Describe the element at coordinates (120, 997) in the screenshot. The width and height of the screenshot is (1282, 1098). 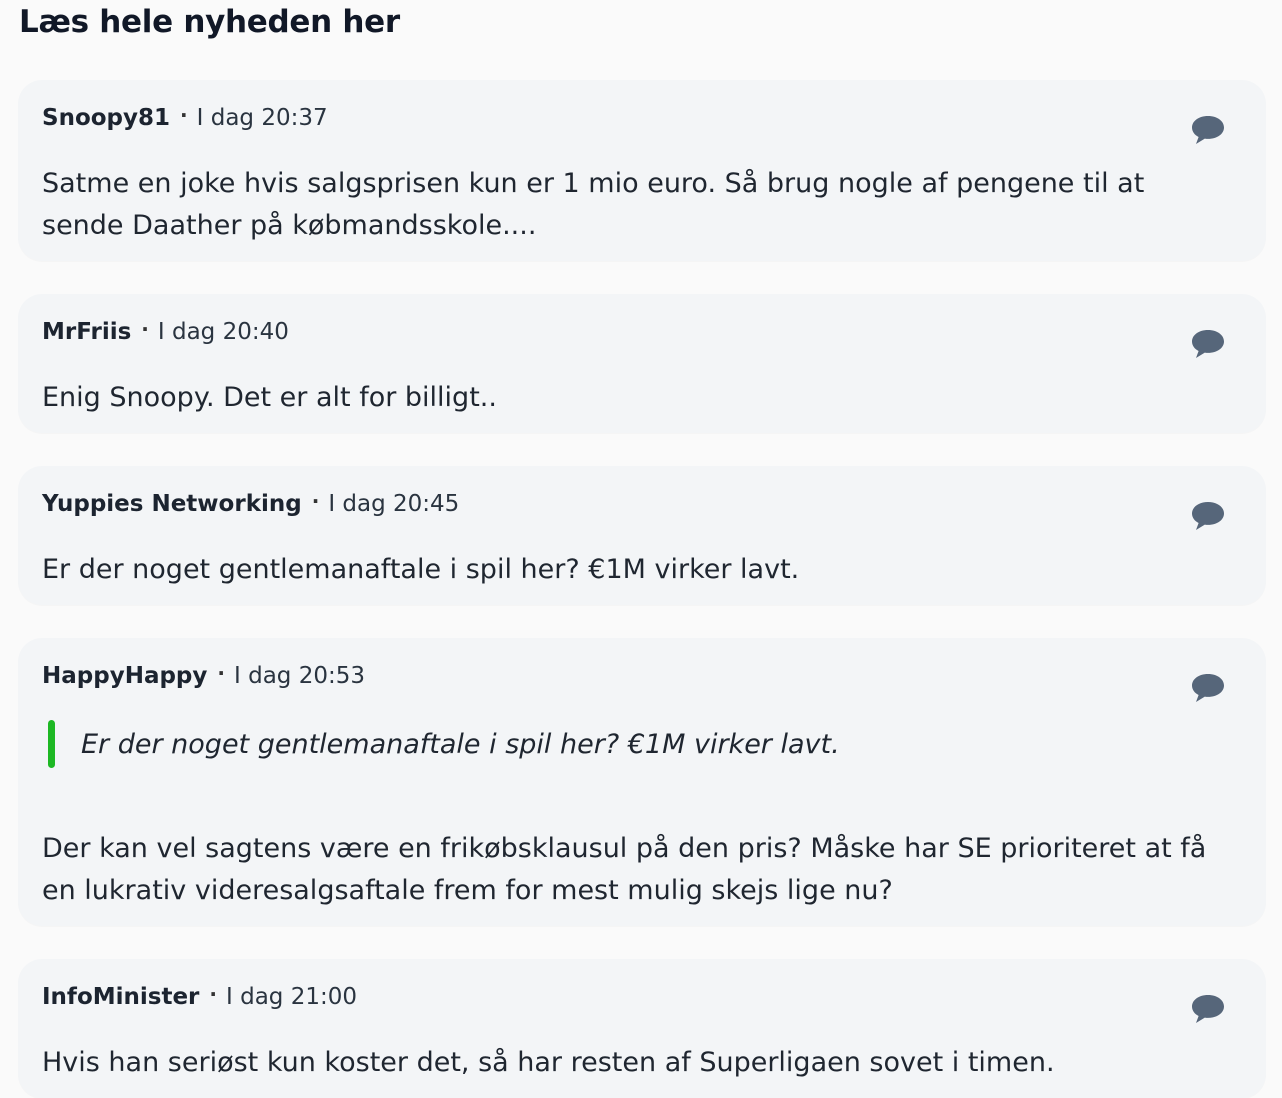
I see `comment-author: InfoMinister` at that location.